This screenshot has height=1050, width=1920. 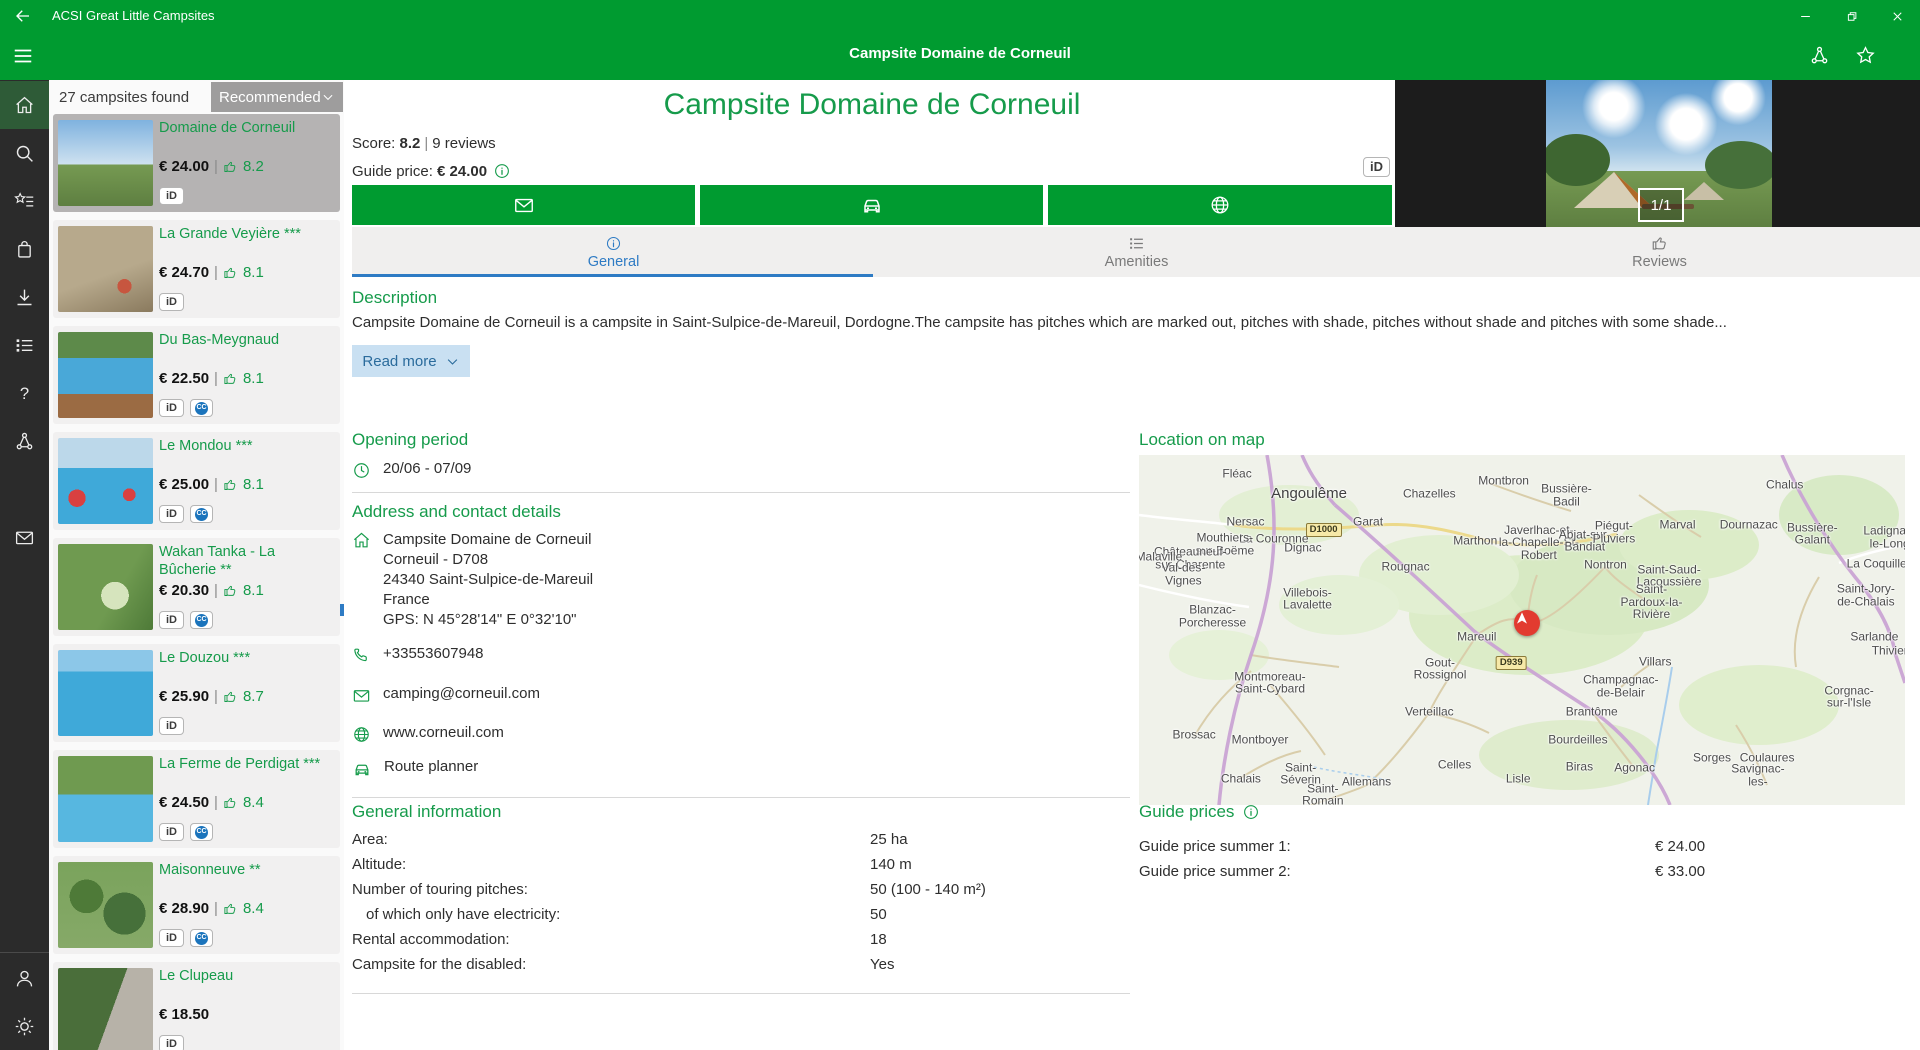 What do you see at coordinates (1194, 734) in the screenshot?
I see `map-place-label: Brossac` at bounding box center [1194, 734].